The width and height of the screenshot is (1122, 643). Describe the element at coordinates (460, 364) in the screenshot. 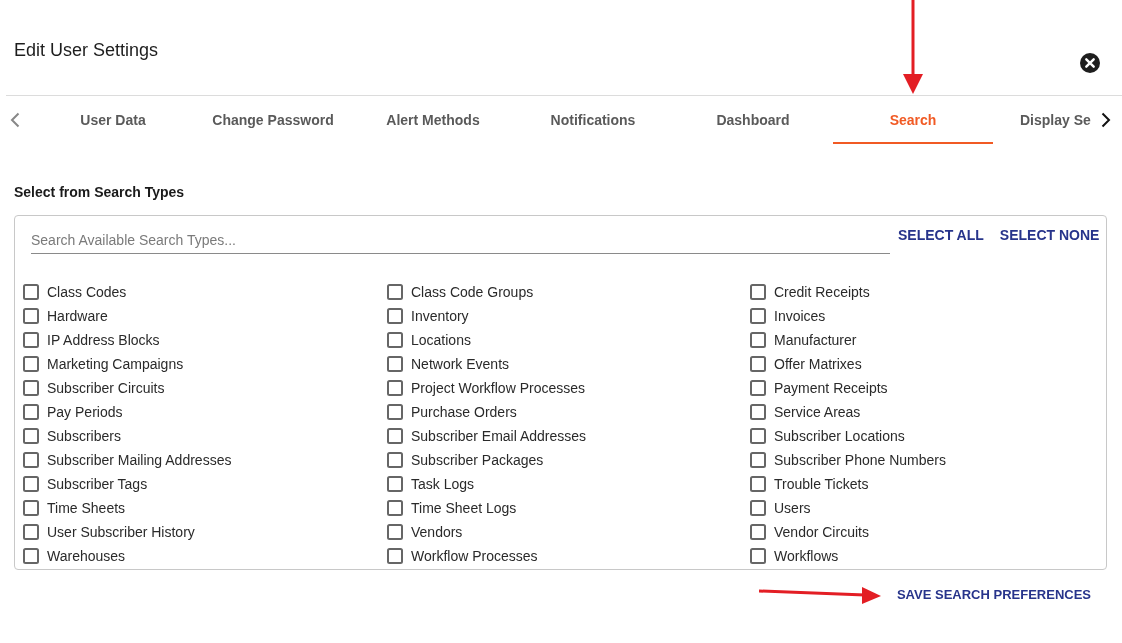

I see `checkbox-label: Network Events` at that location.